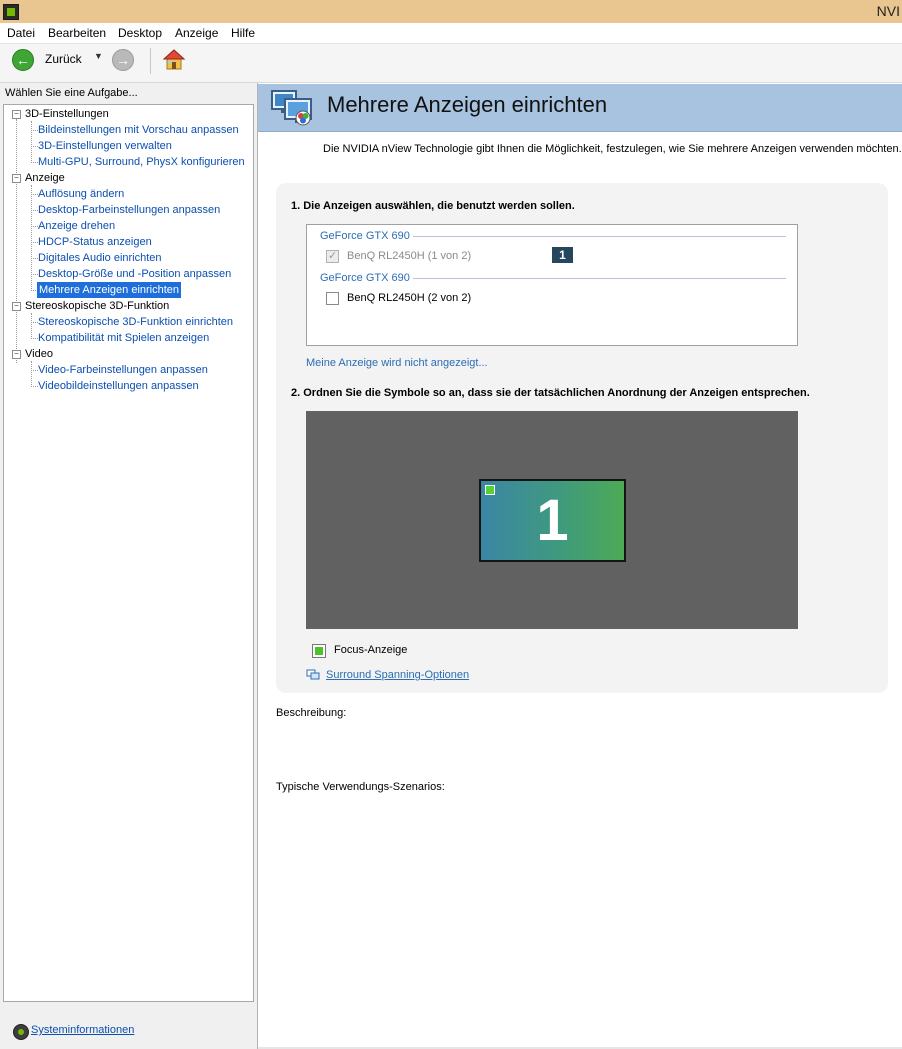 The image size is (902, 1049). Describe the element at coordinates (313, 674) in the screenshot. I see `surround-icon` at that location.